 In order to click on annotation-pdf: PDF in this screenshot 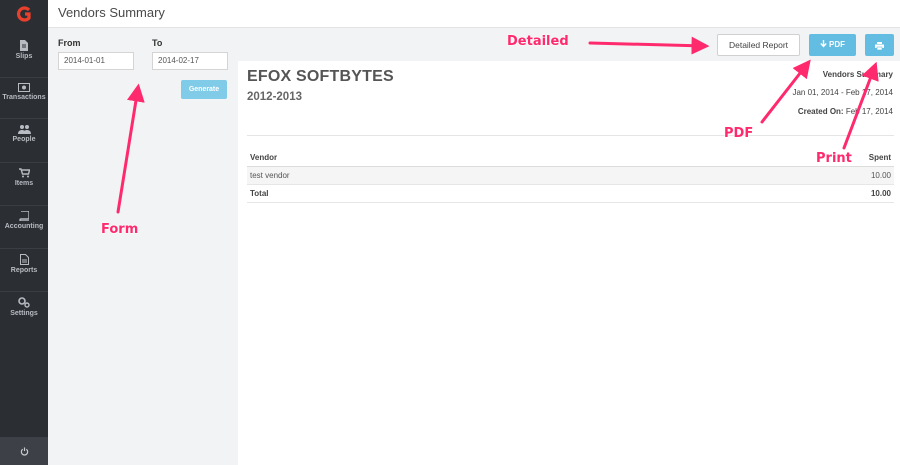, I will do `click(739, 133)`.